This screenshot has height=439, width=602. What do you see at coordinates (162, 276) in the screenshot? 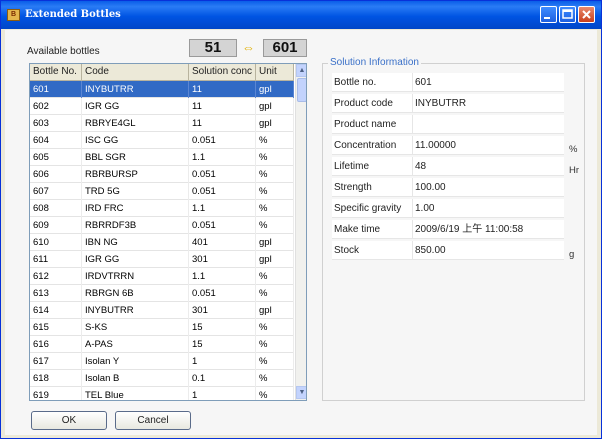
I see `table-row: 612 IRDVTRRN 1.1%` at bounding box center [162, 276].